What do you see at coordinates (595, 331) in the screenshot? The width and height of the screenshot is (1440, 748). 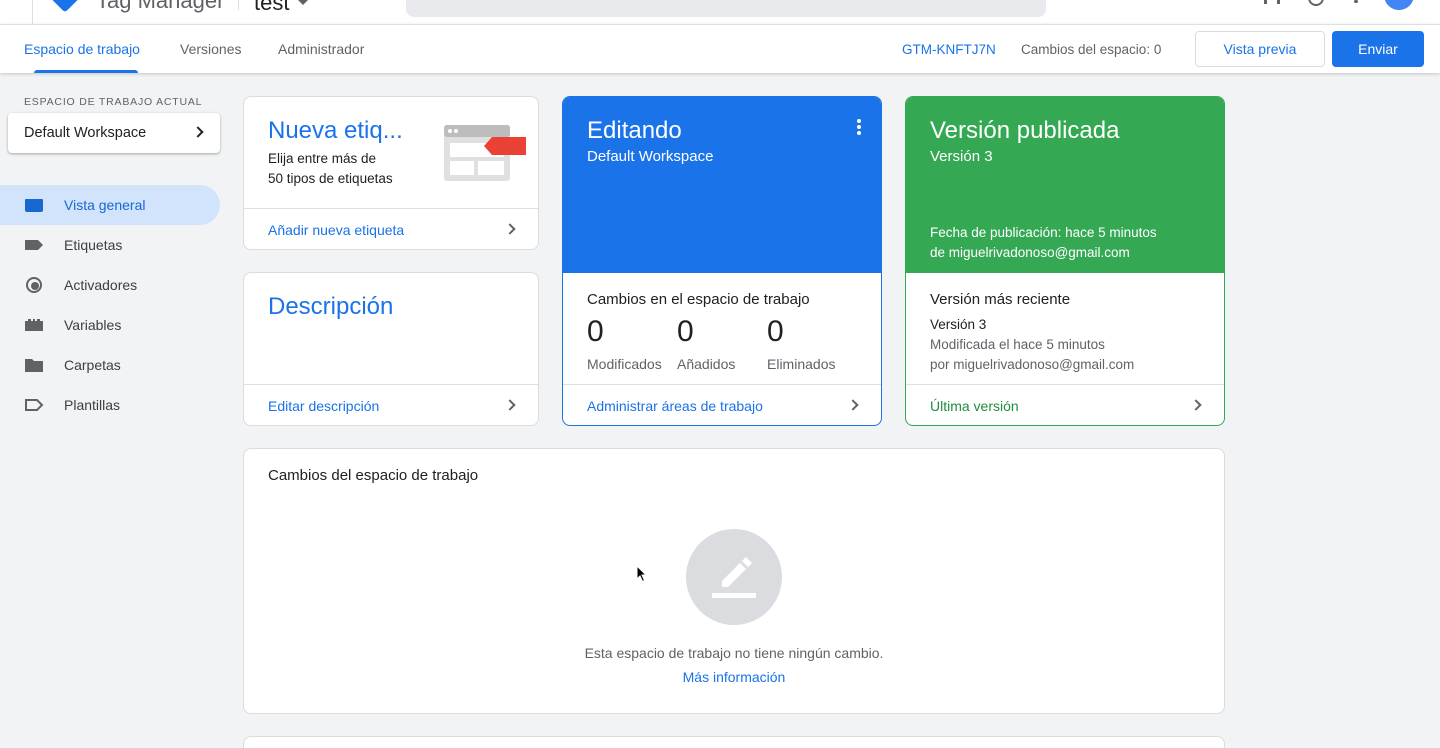 I see `modified-count: 0` at bounding box center [595, 331].